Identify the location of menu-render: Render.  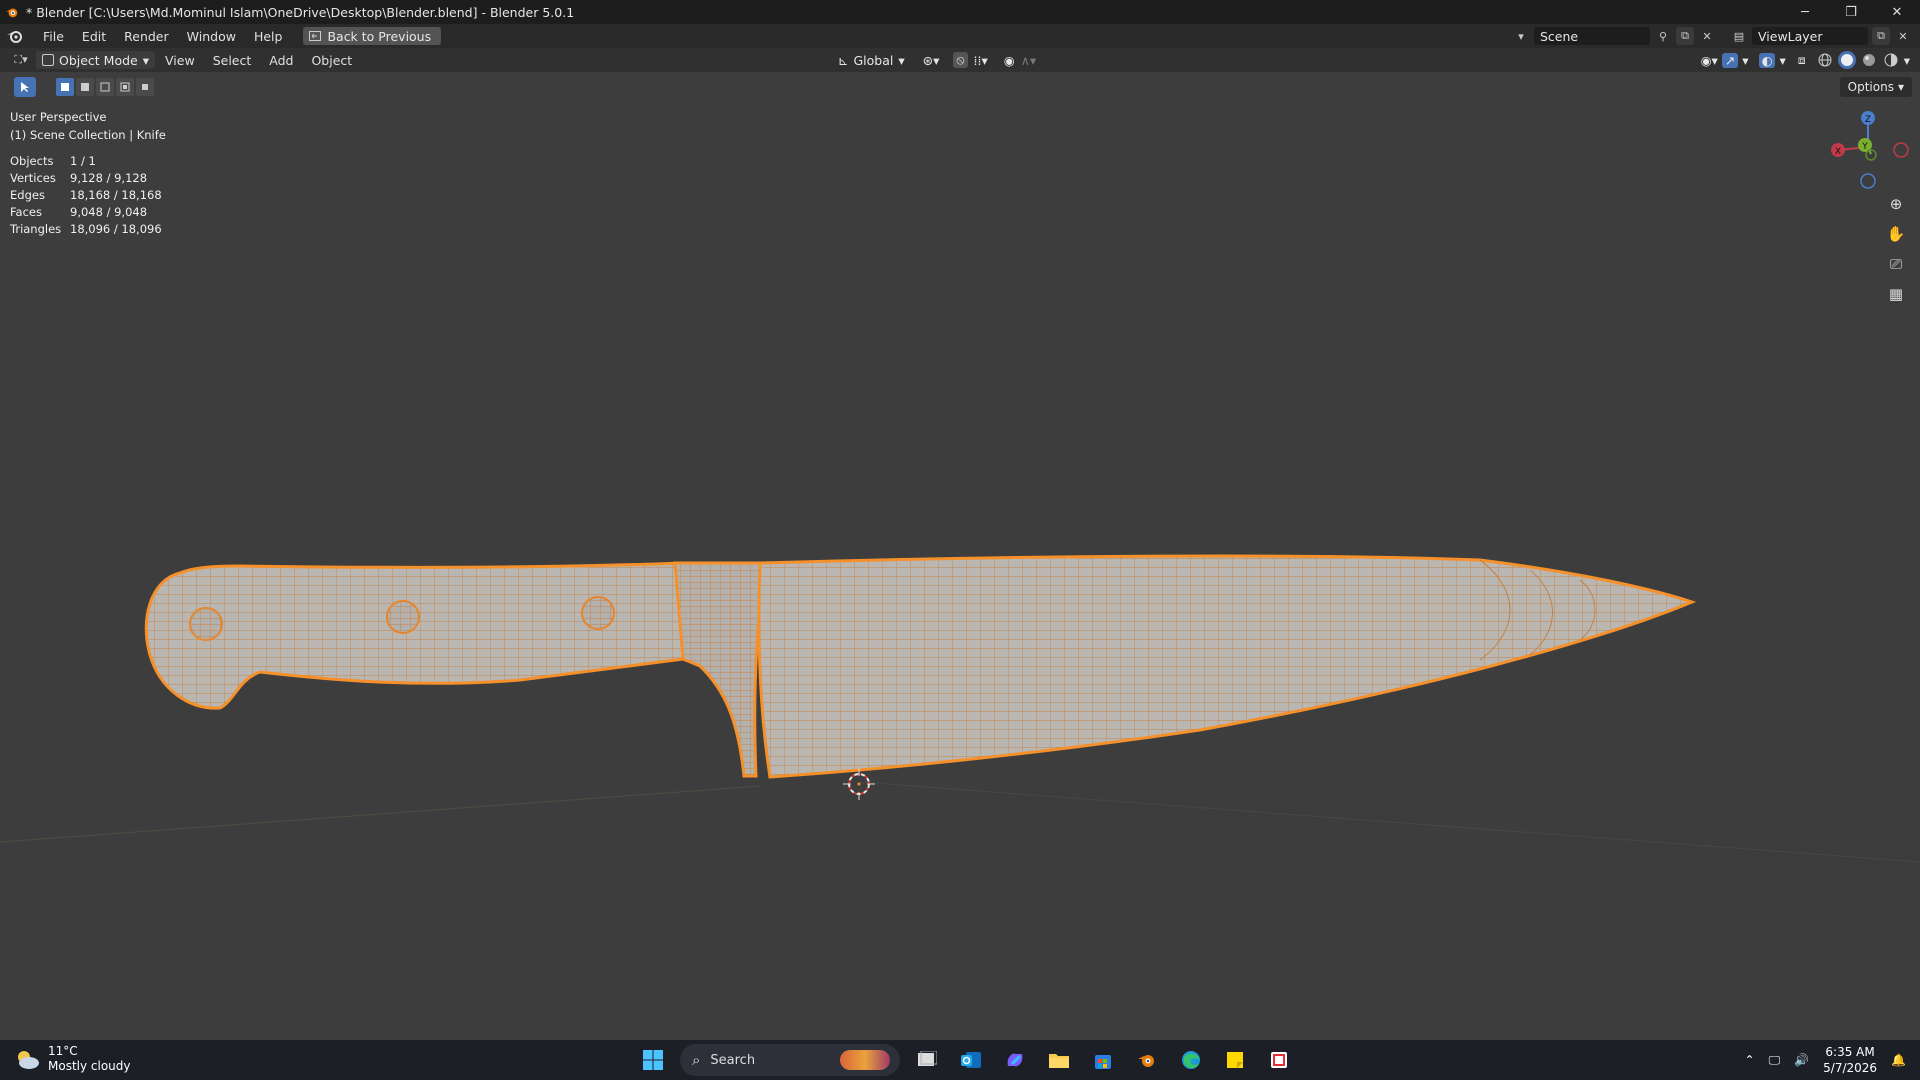
(146, 36).